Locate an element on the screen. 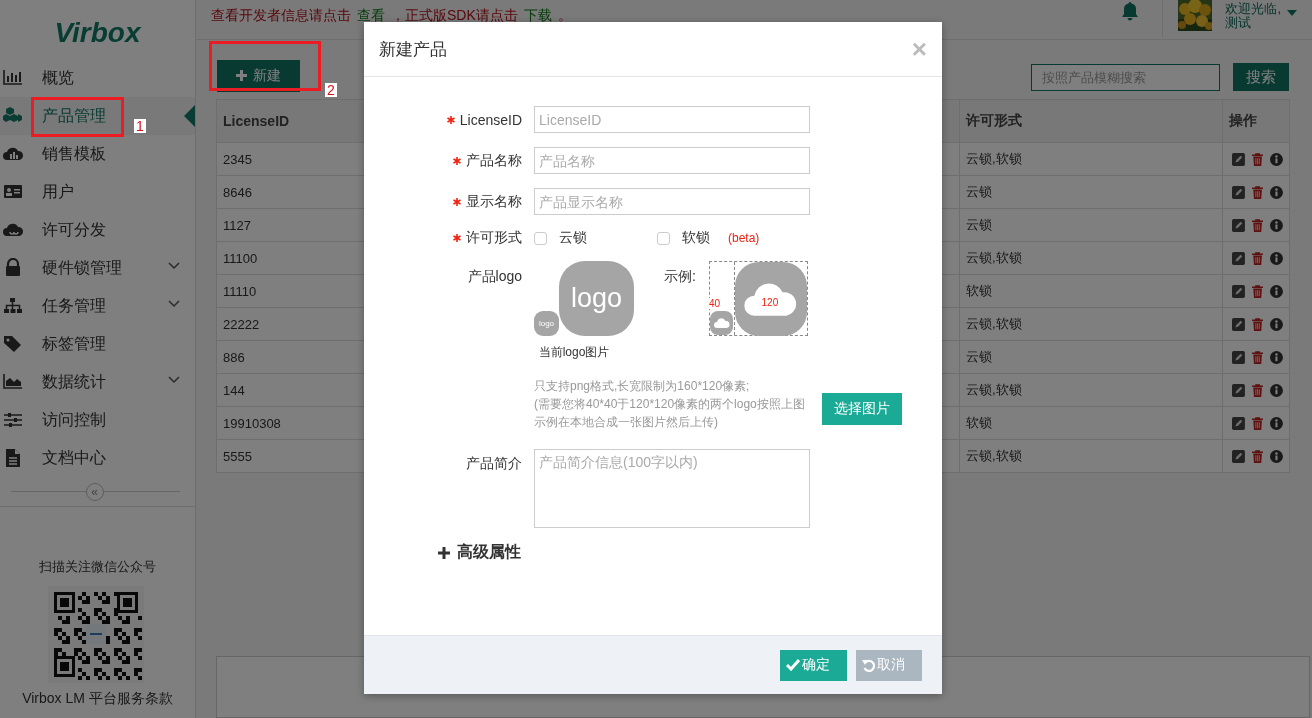  sidebar-item: 数据统计 is located at coordinates (97, 382).